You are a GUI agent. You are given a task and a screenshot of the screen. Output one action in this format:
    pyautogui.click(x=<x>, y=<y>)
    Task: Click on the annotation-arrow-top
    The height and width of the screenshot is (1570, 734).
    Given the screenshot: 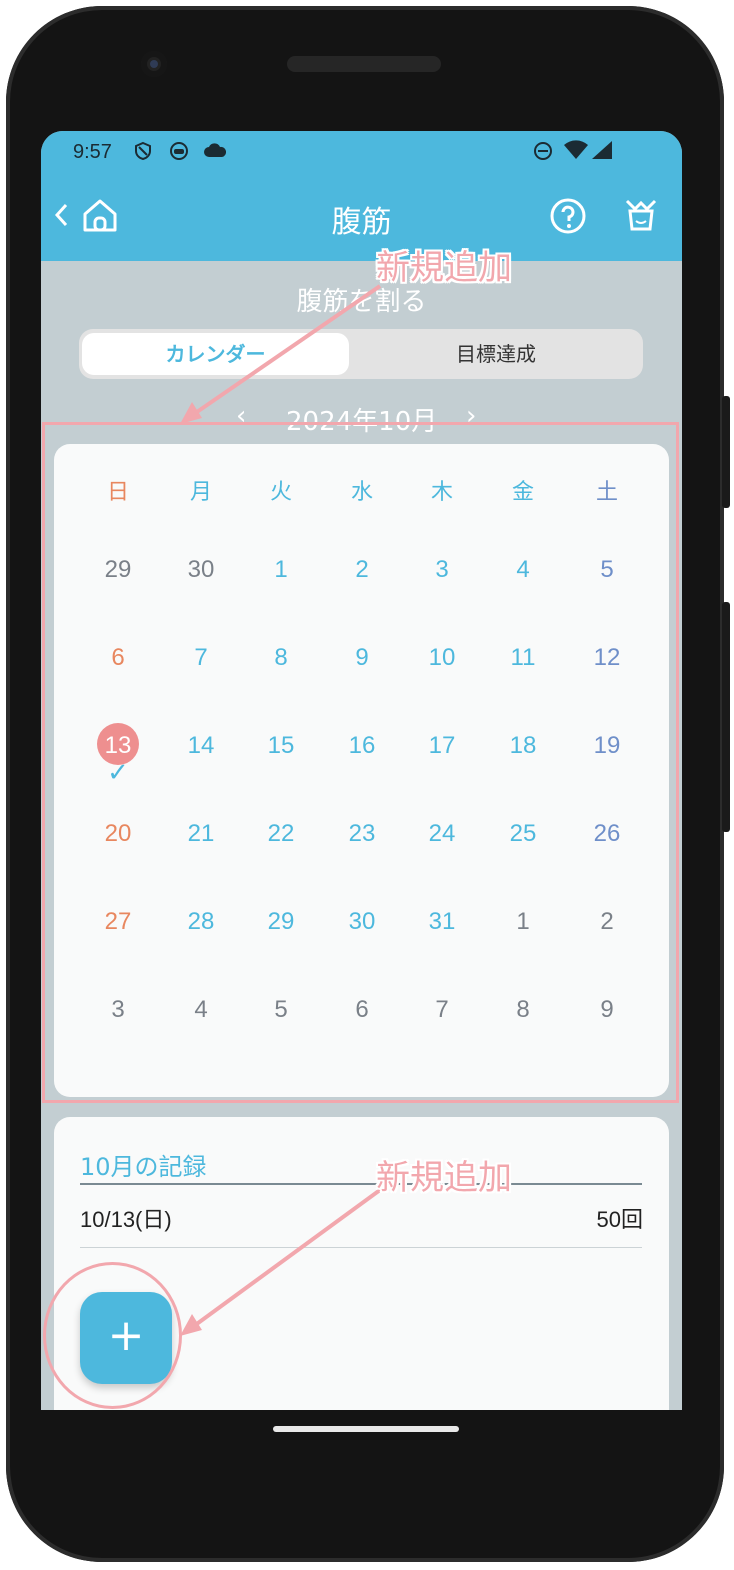 What is the action you would take?
    pyautogui.click(x=287, y=350)
    